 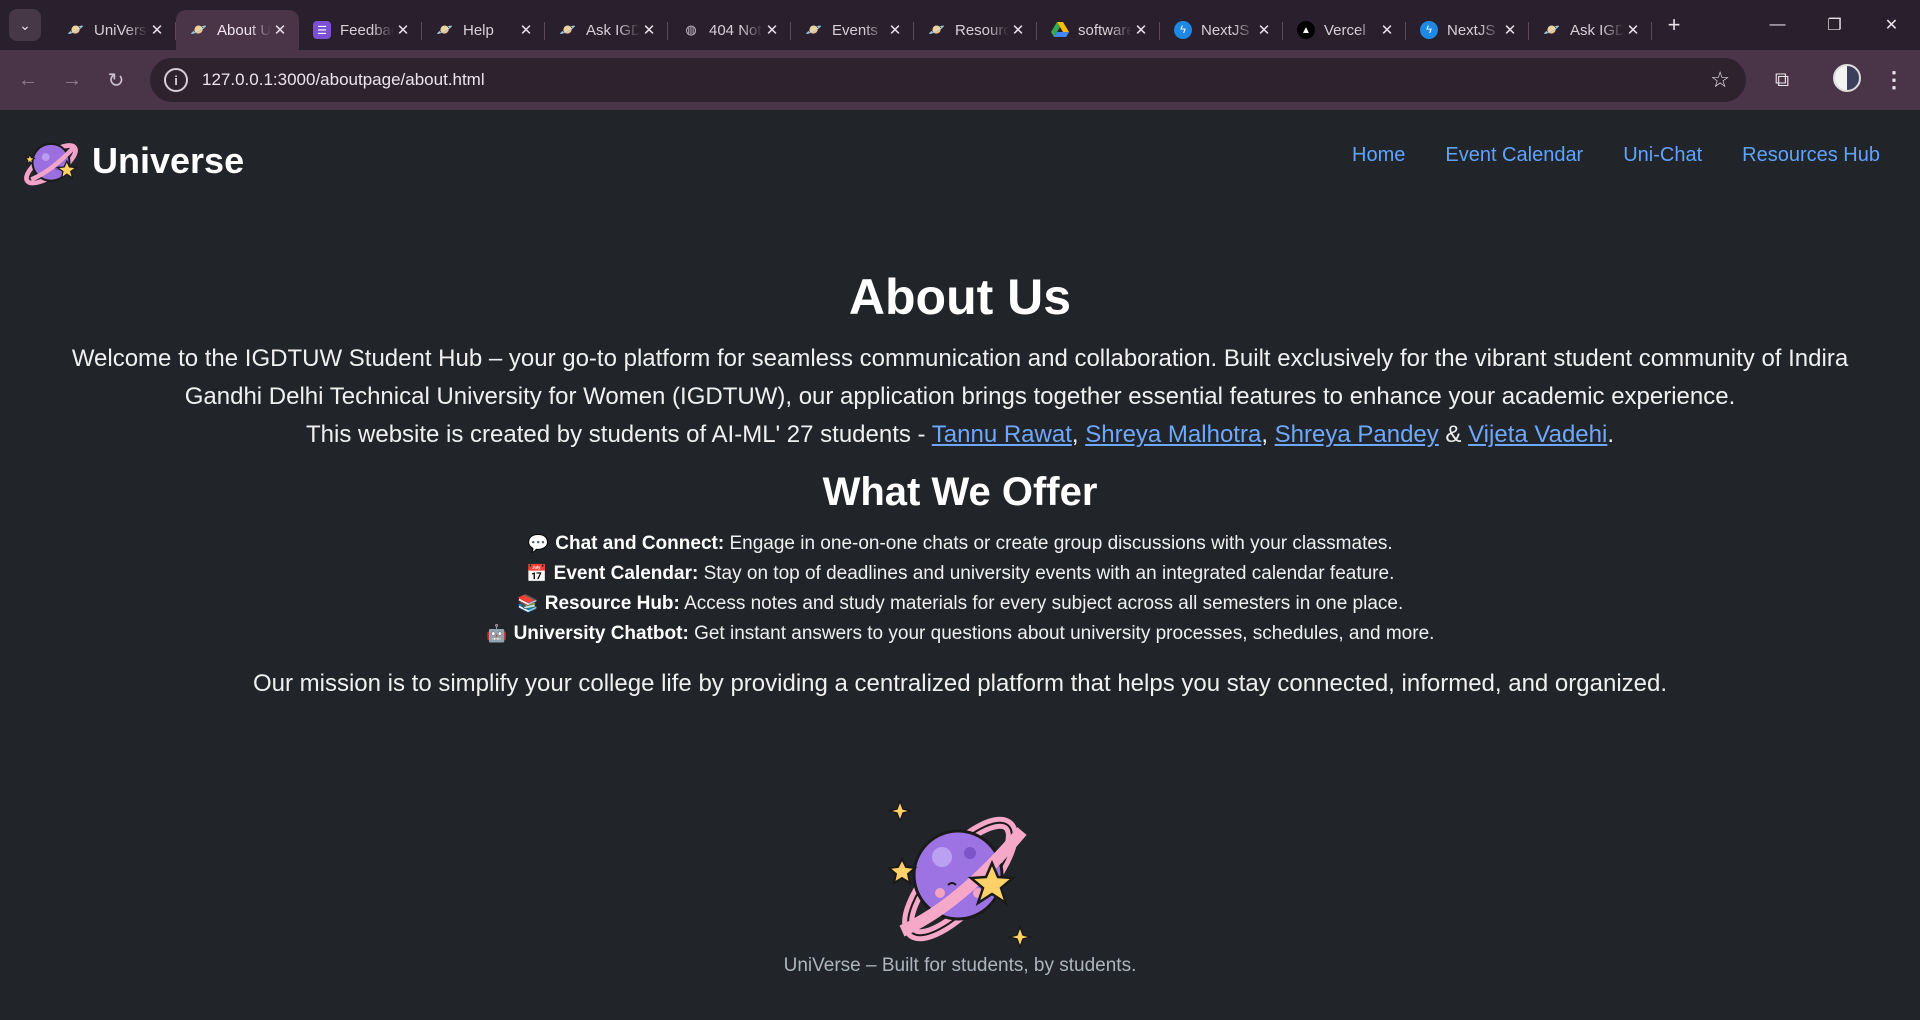 I want to click on tab: ◍ 404 Not Found ✕, so click(x=729, y=30).